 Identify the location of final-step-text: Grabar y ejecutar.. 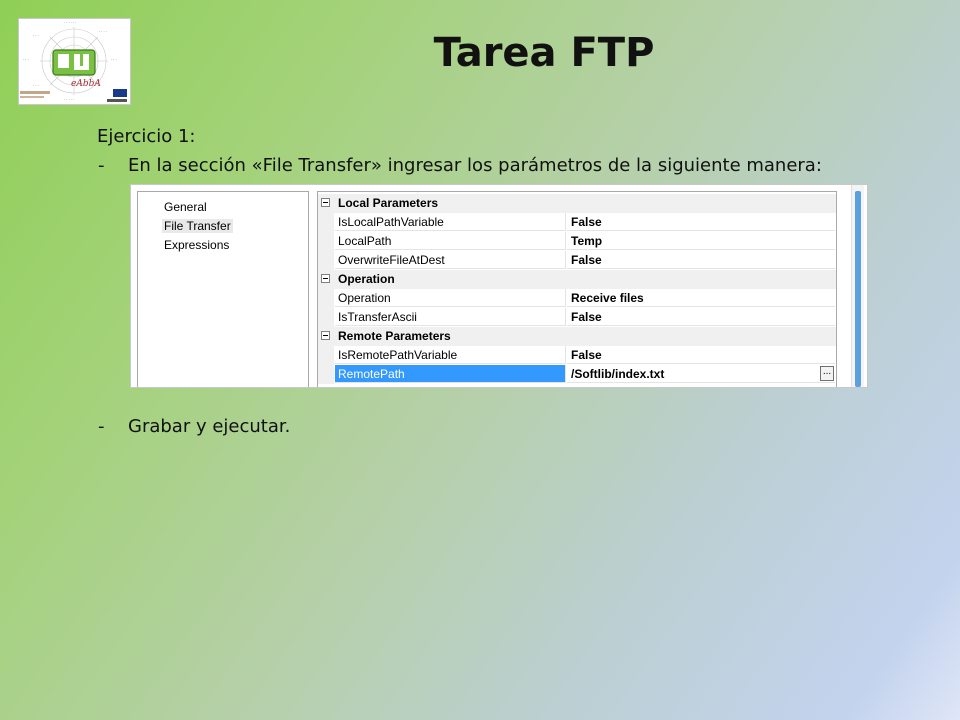
(209, 426).